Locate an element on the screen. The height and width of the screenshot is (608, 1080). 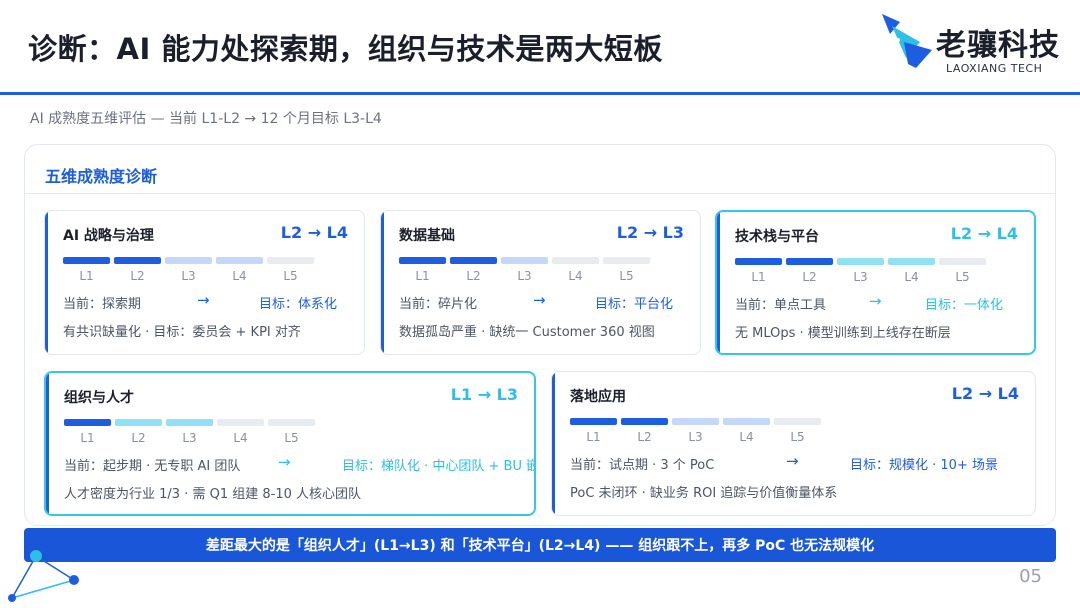
brand-logo: 老骧科技 LAOXIANG TECH is located at coordinates (973, 45).